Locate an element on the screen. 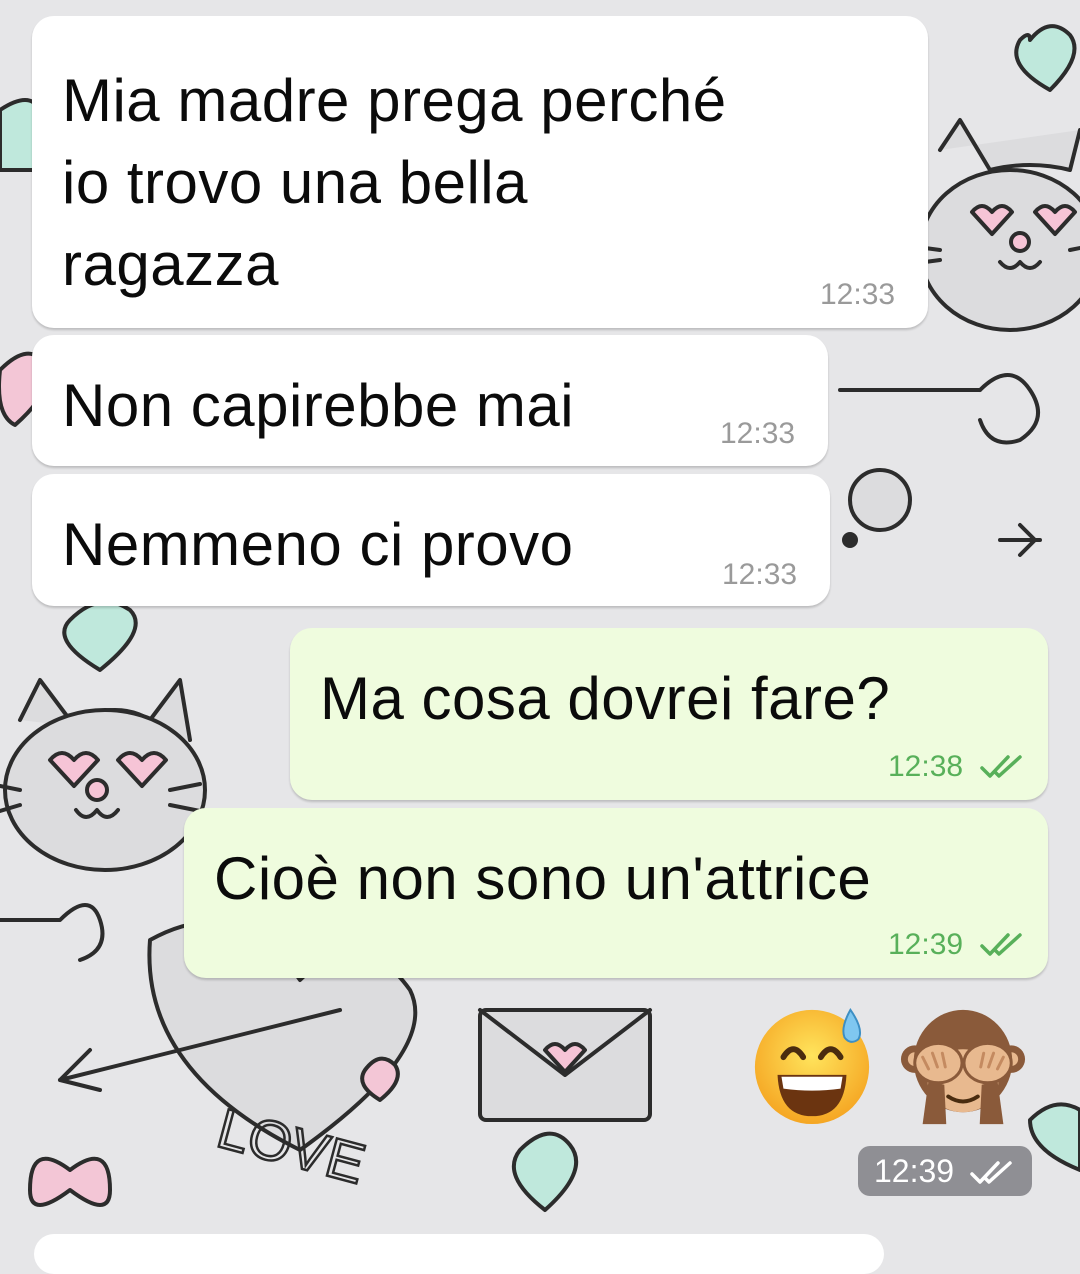 The height and width of the screenshot is (1274, 1080). message-text: Non capirebbe mai is located at coordinates (318, 405).